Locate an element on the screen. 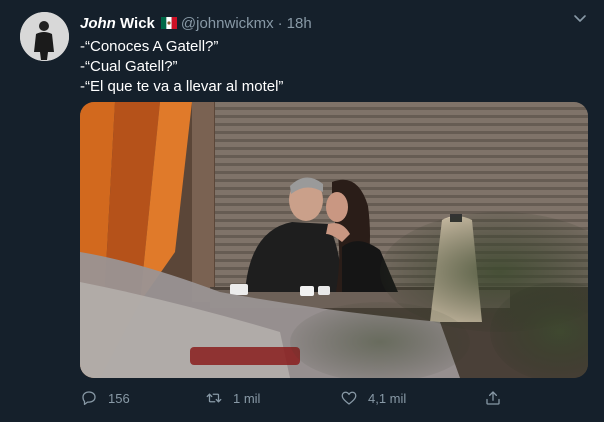 This screenshot has height=422, width=604. heart-icon is located at coordinates (349, 398).